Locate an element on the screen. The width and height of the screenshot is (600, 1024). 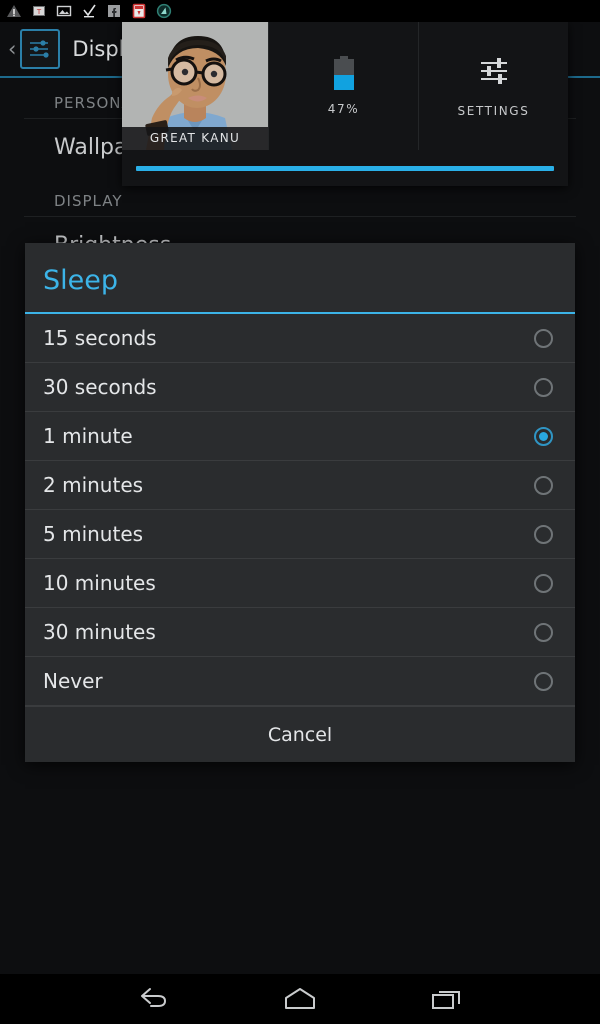
sleep-option: 2 minutes is located at coordinates (300, 485).